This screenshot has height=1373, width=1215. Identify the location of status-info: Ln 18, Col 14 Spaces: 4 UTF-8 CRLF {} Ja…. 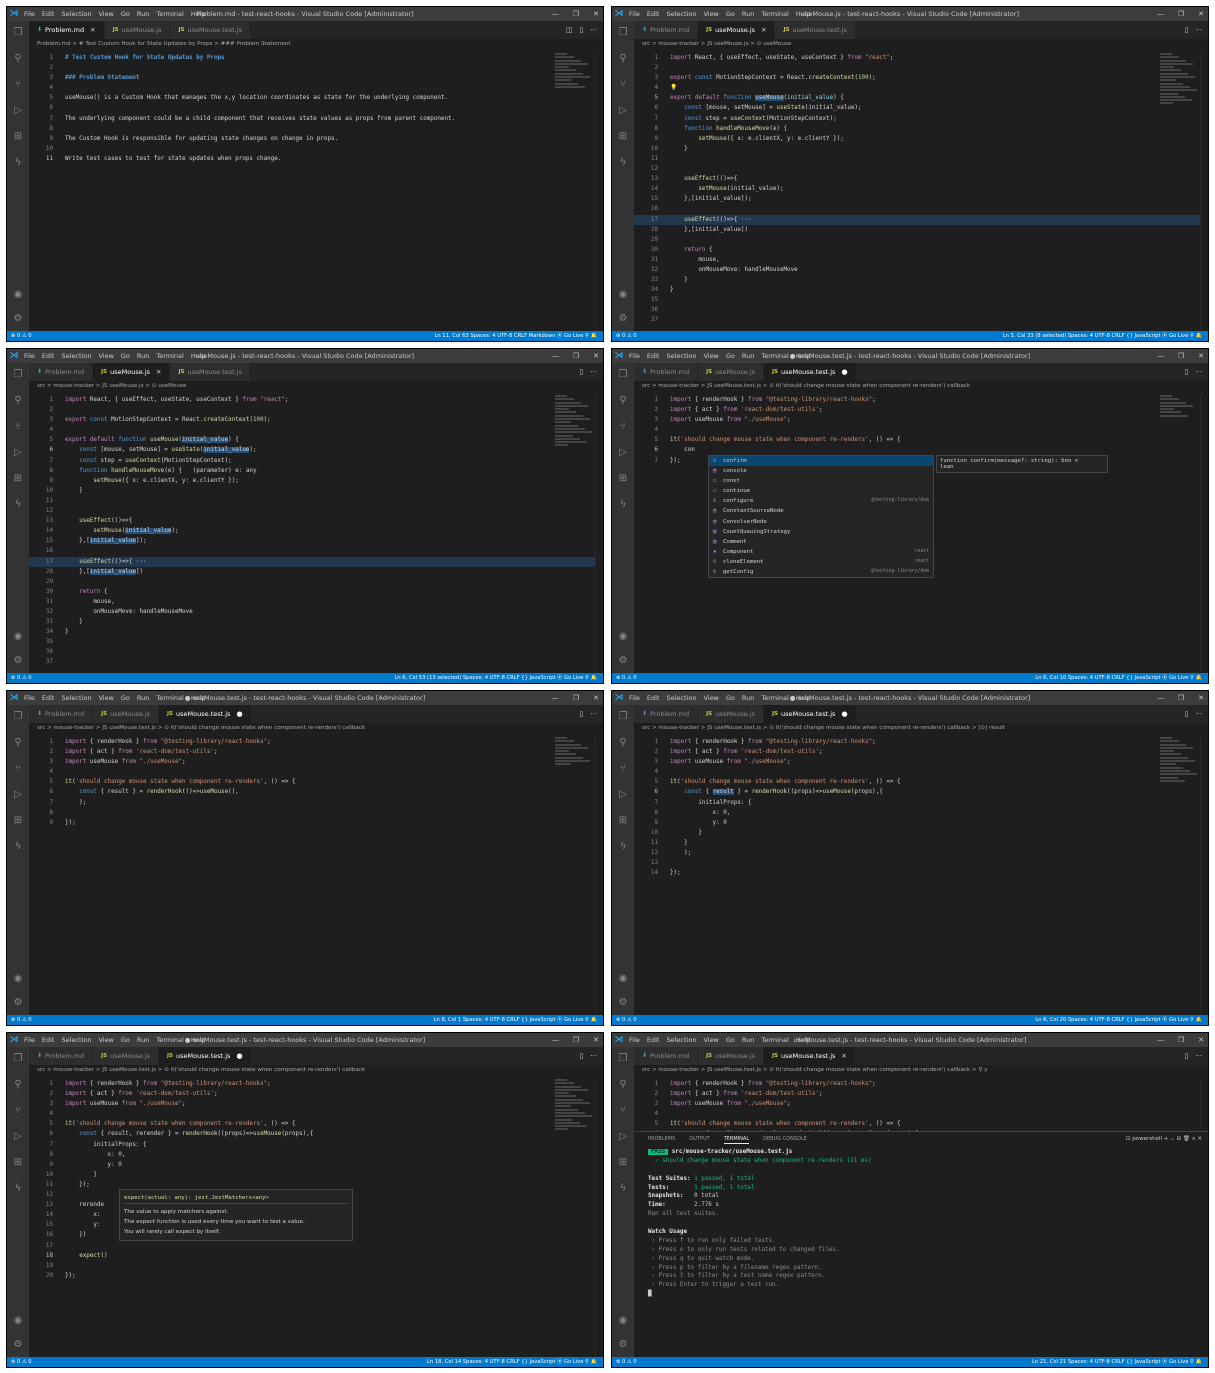
(512, 1362).